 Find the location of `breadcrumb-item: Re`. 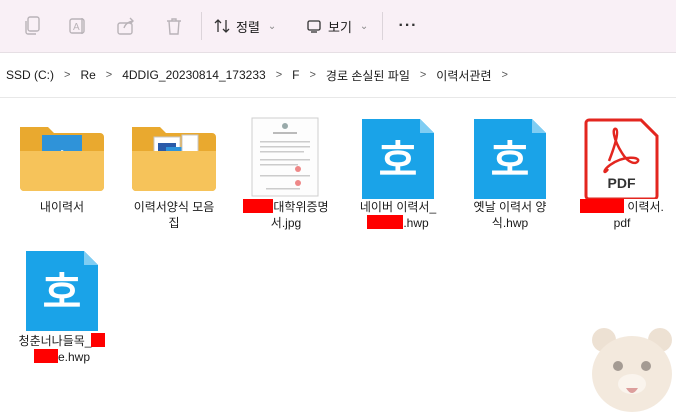

breadcrumb-item: Re is located at coordinates (87, 75).